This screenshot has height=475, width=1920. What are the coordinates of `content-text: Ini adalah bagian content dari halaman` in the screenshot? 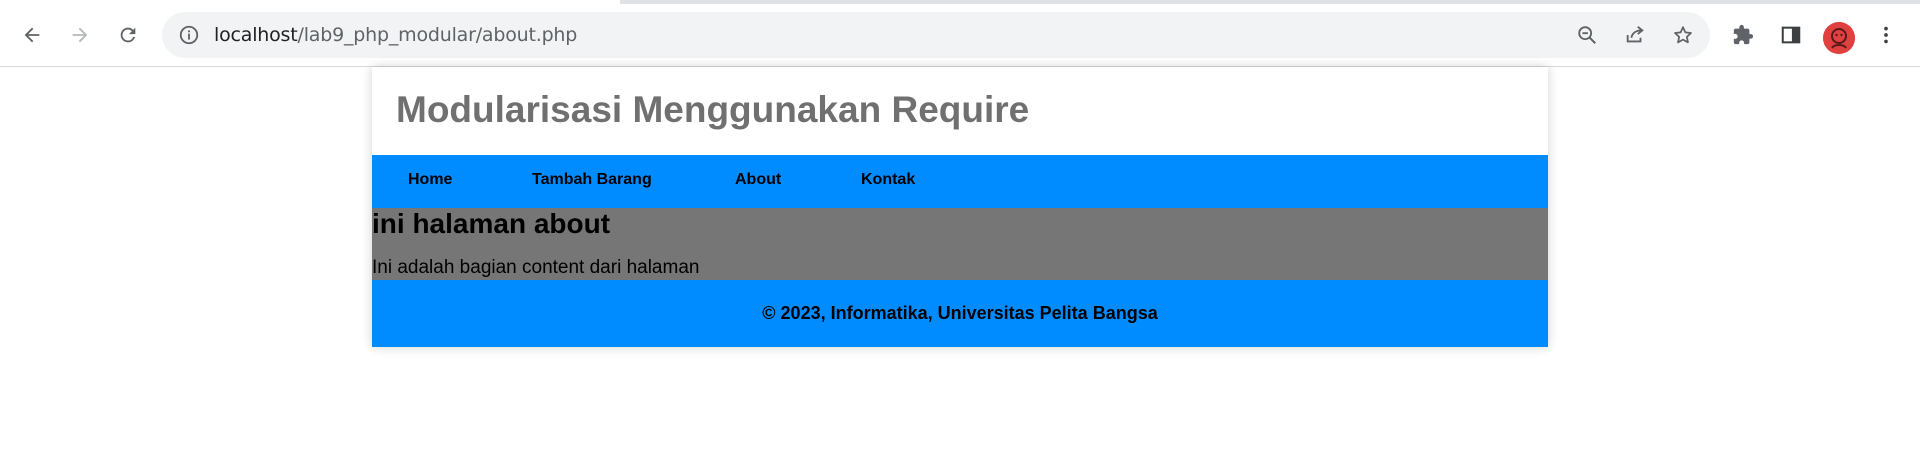 It's located at (536, 267).